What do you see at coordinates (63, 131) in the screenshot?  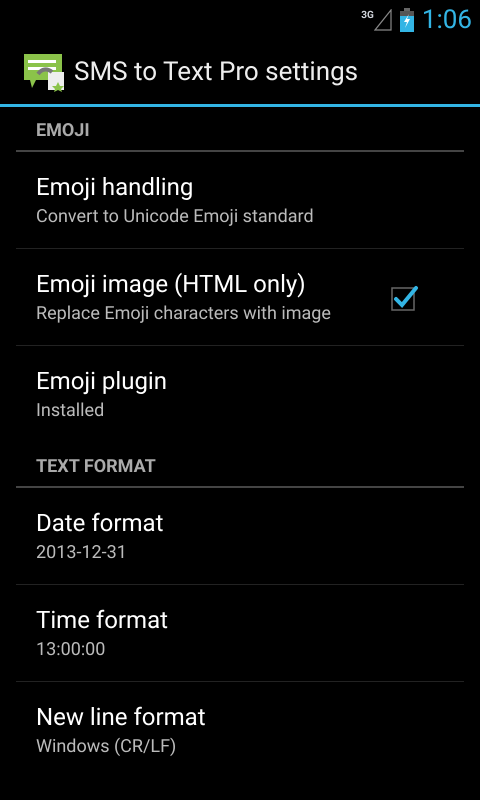 I see `category-header: EMOJI` at bounding box center [63, 131].